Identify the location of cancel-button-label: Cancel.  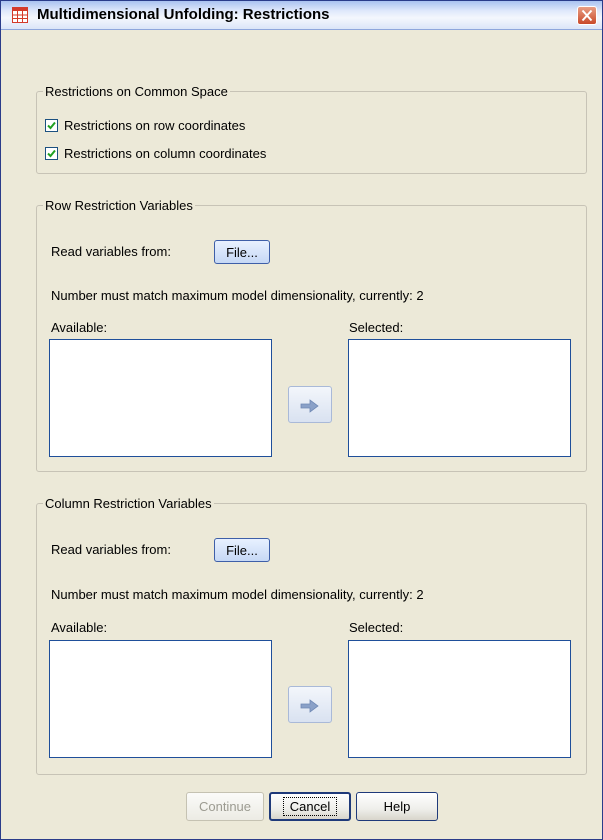
(310, 806).